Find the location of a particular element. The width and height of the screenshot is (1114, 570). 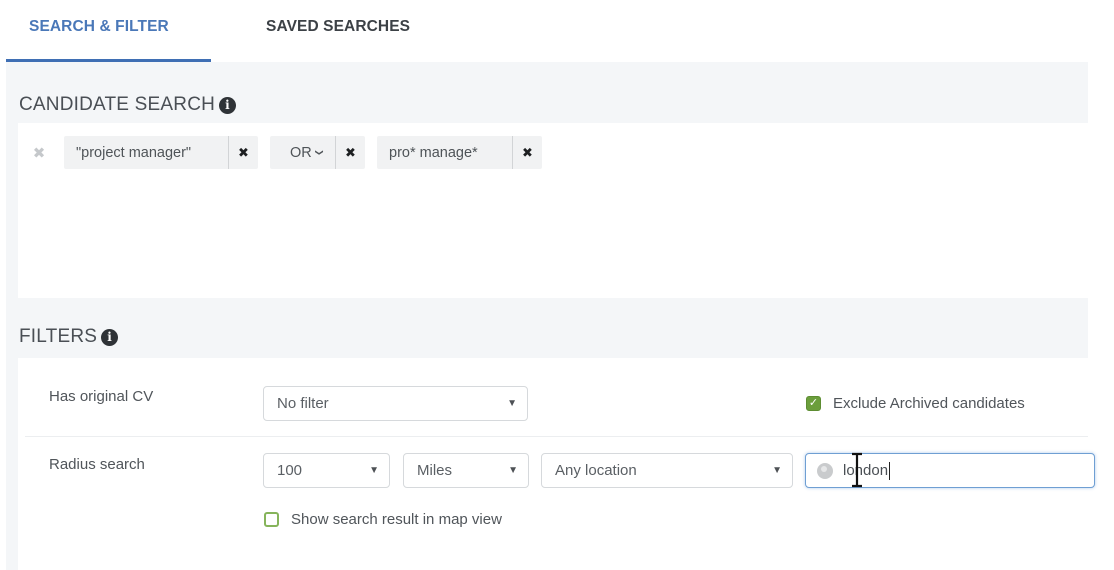

search-term-chip: pro* manage* ✖ is located at coordinates (459, 152).